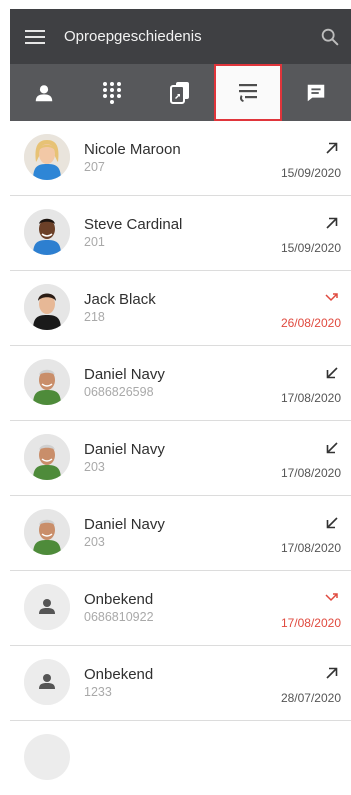 Image resolution: width=351 pixels, height=795 pixels. Describe the element at coordinates (94, 317) in the screenshot. I see `caller-number: 218` at that location.